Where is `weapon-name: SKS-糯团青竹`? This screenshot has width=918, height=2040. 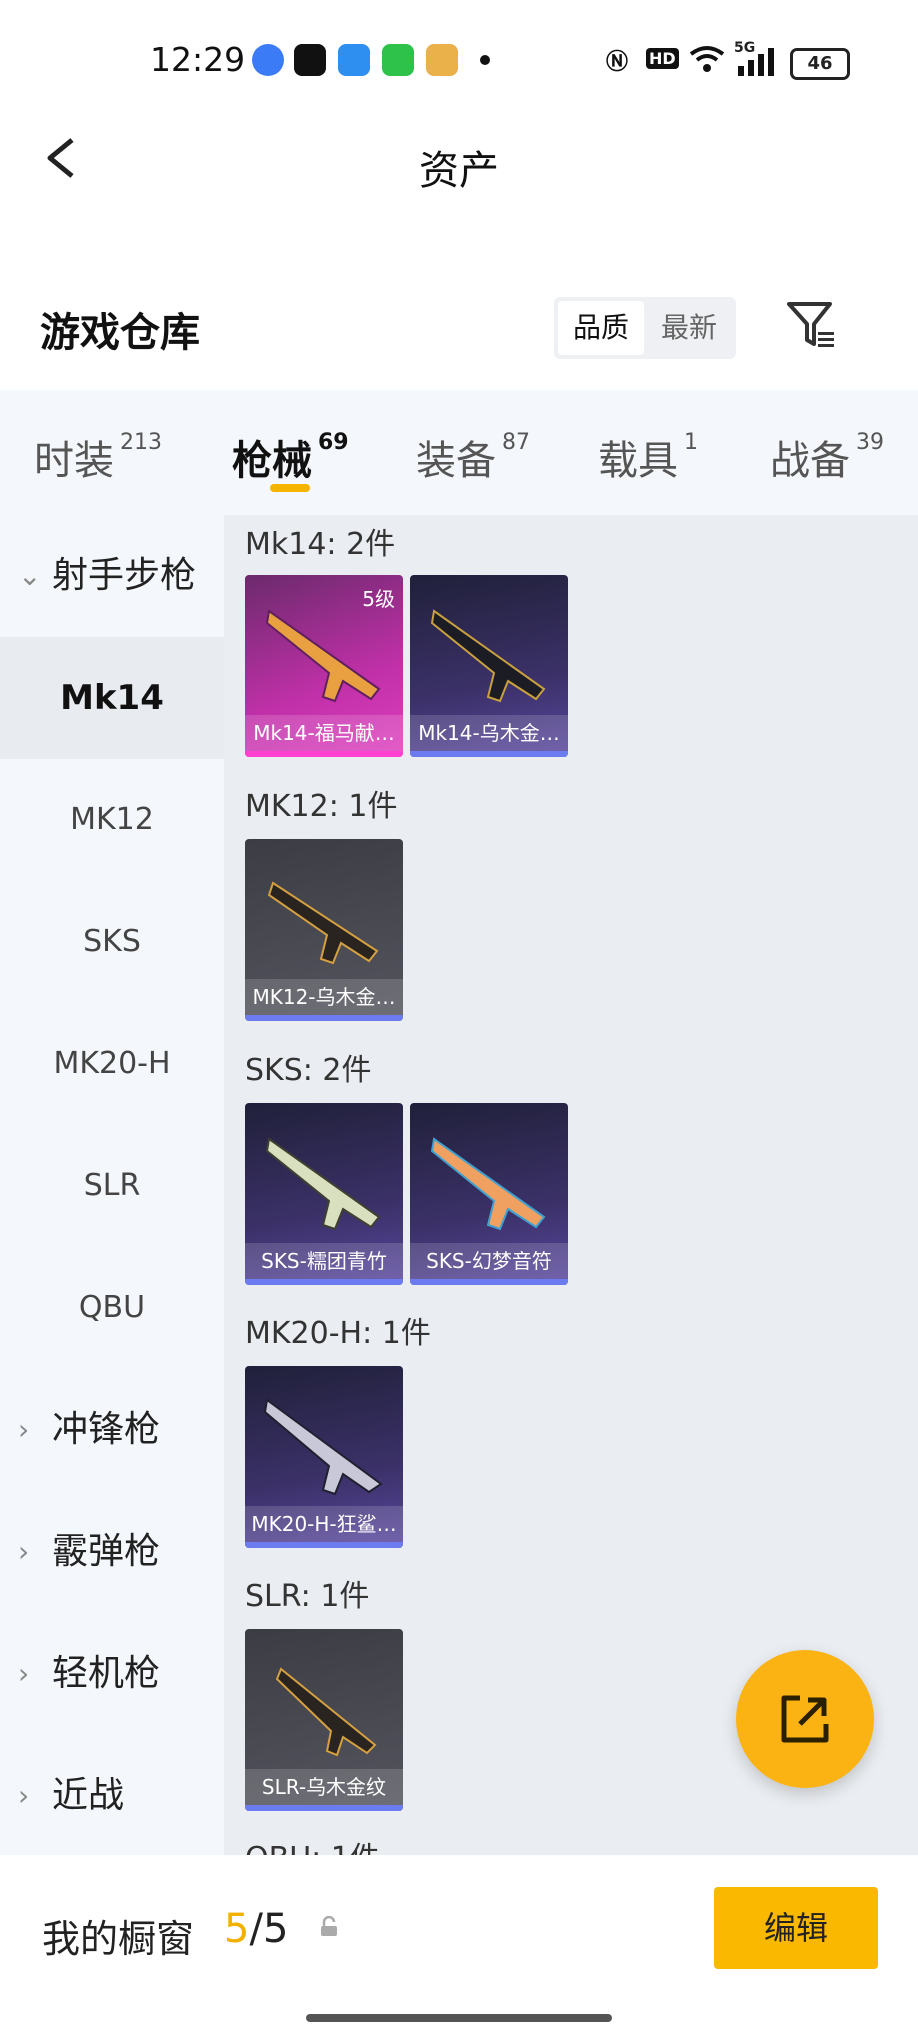 weapon-name: SKS-糯团青竹 is located at coordinates (324, 1261).